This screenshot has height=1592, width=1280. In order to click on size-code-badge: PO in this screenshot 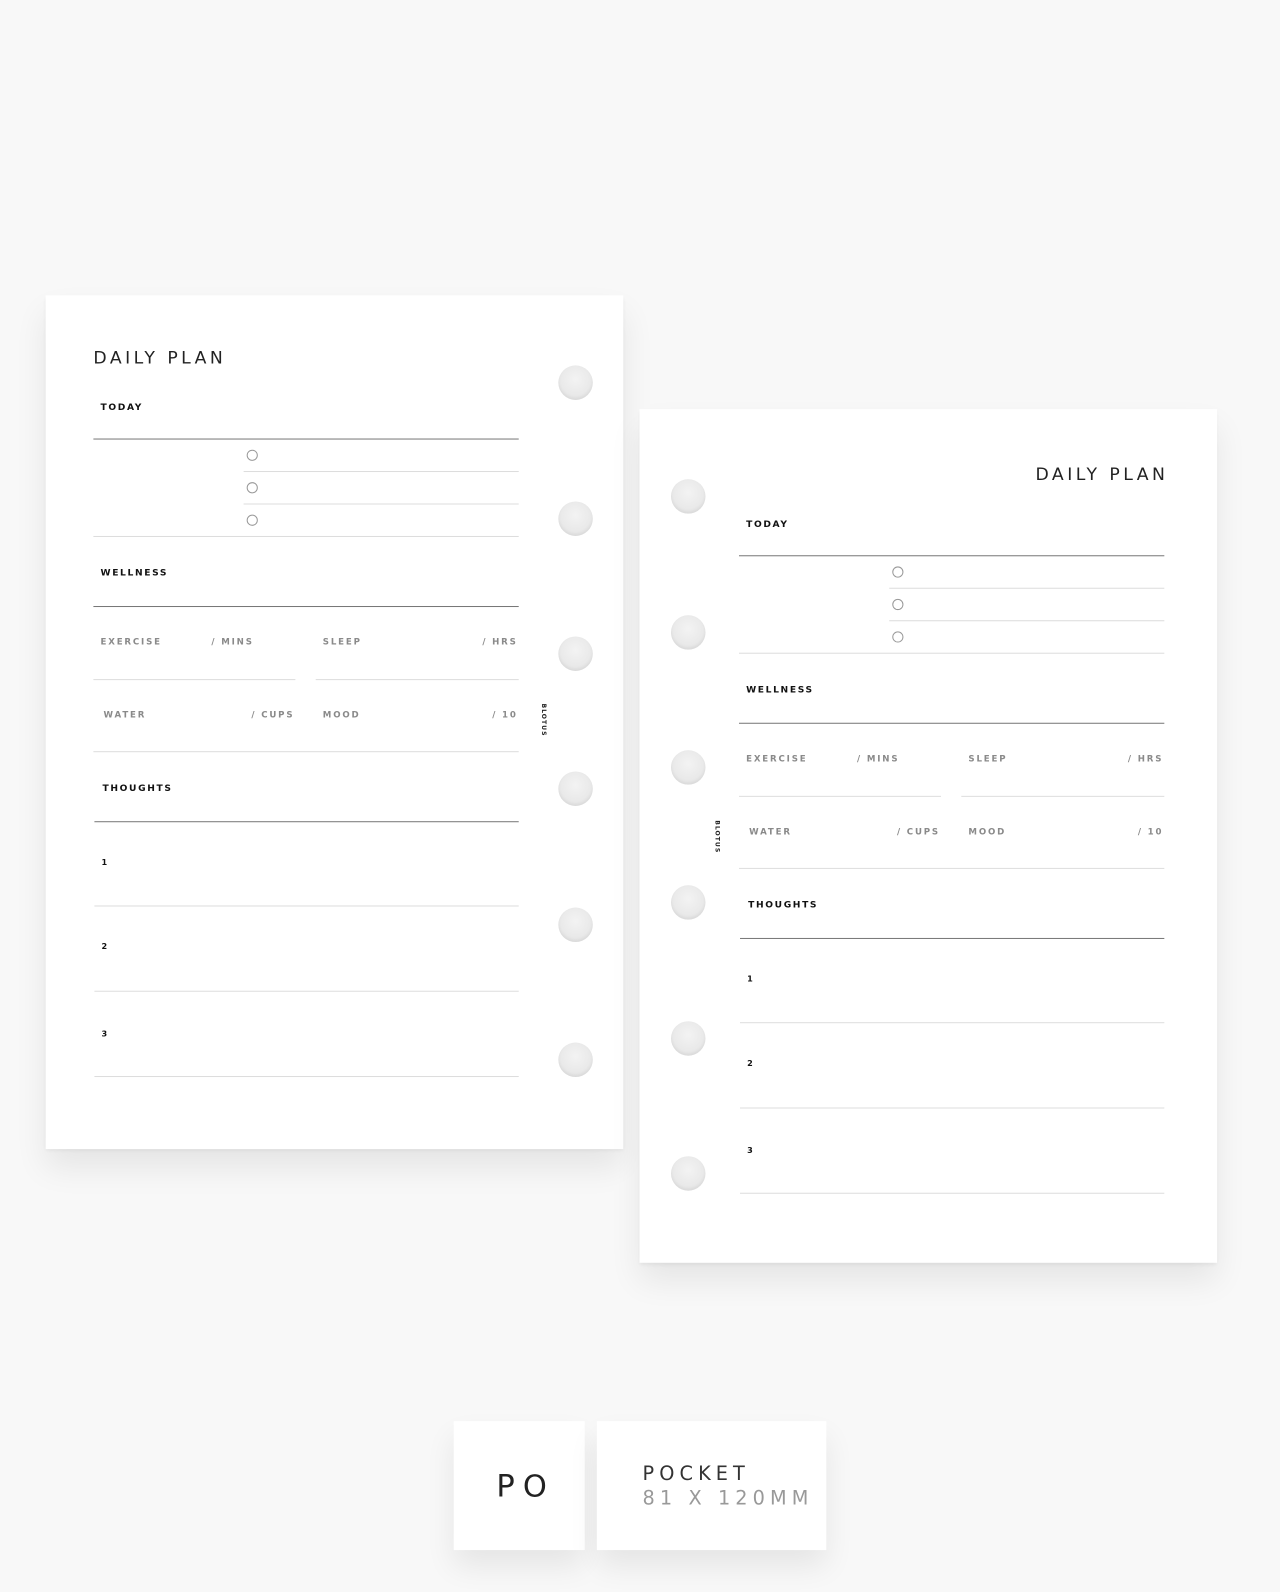, I will do `click(519, 1486)`.